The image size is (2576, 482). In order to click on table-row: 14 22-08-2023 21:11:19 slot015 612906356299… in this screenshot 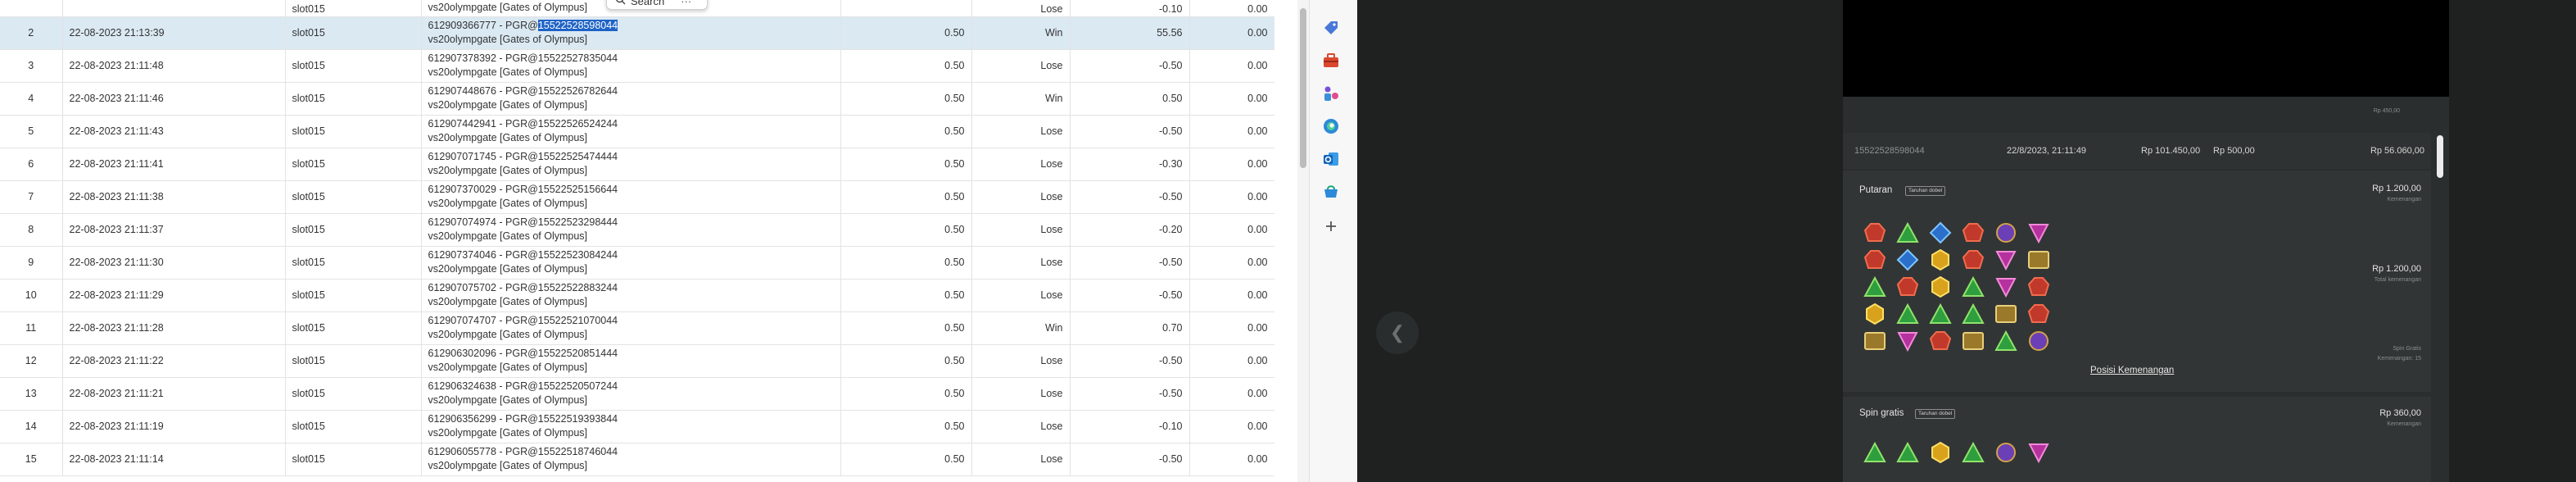, I will do `click(637, 427)`.